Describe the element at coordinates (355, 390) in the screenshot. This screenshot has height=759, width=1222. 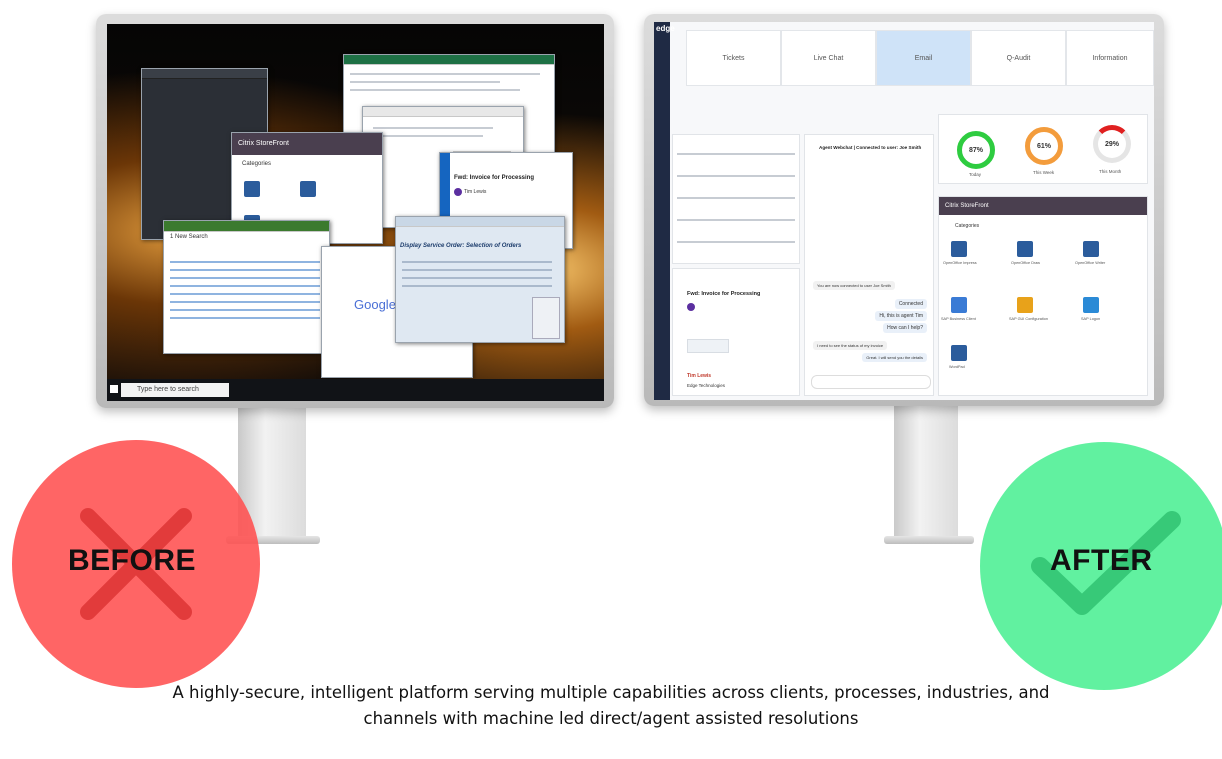
I see `taskbar: Type here to search` at that location.